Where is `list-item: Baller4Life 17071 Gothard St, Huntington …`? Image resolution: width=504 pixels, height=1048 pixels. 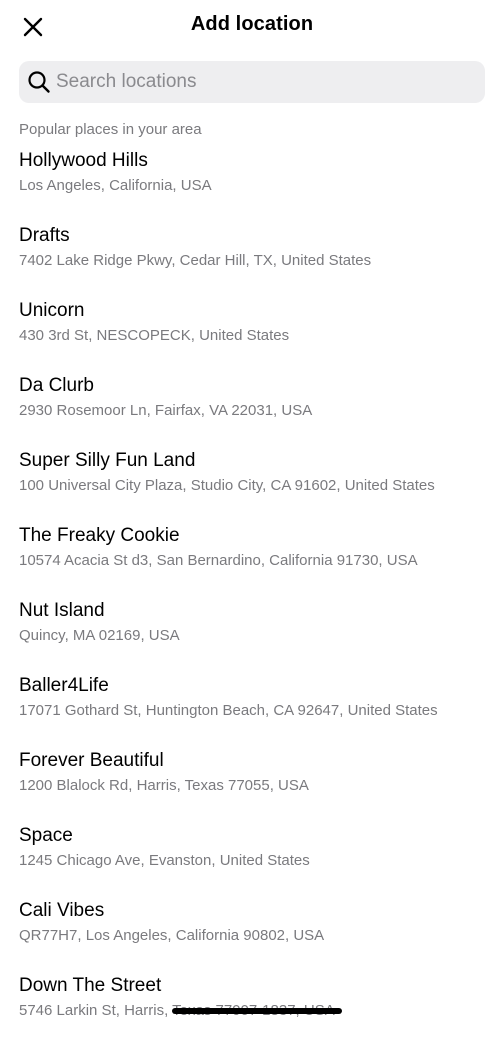
list-item: Baller4Life 17071 Gothard St, Huntington … is located at coordinates (252, 710).